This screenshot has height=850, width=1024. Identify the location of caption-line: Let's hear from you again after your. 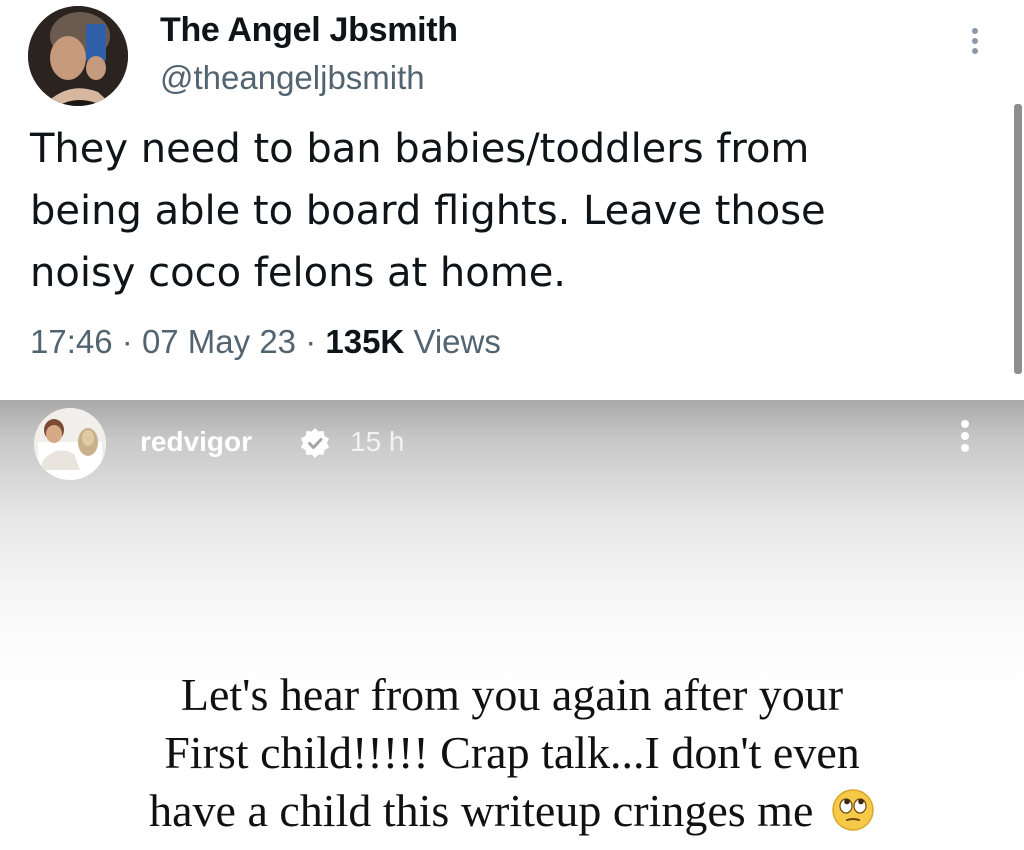
(512, 694).